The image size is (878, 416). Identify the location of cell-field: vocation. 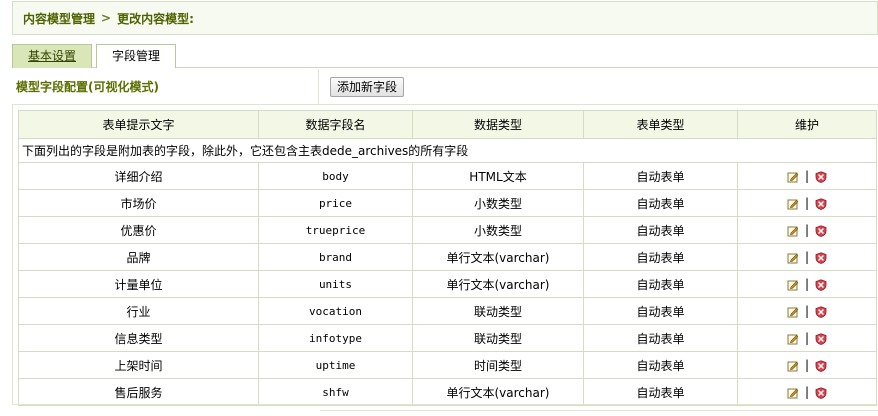
(335, 311).